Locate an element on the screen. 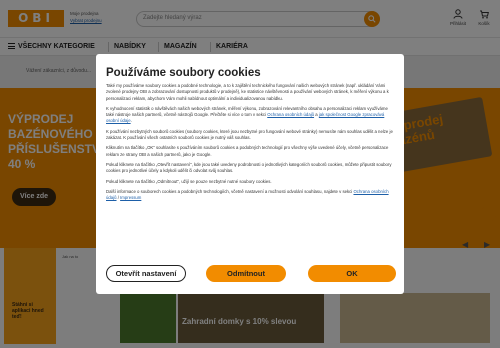 This screenshot has width=500, height=348. cookie-dialog-title: Používáme soubory cookies is located at coordinates (183, 73).